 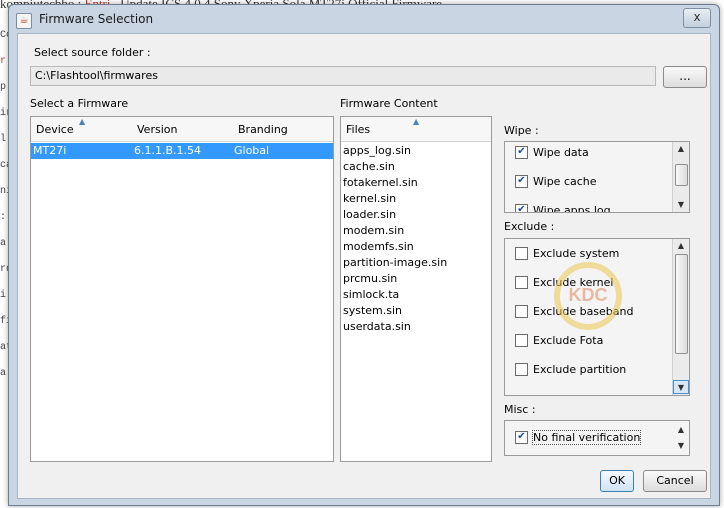 I want to click on file-item: partition-image.sin, so click(x=395, y=262).